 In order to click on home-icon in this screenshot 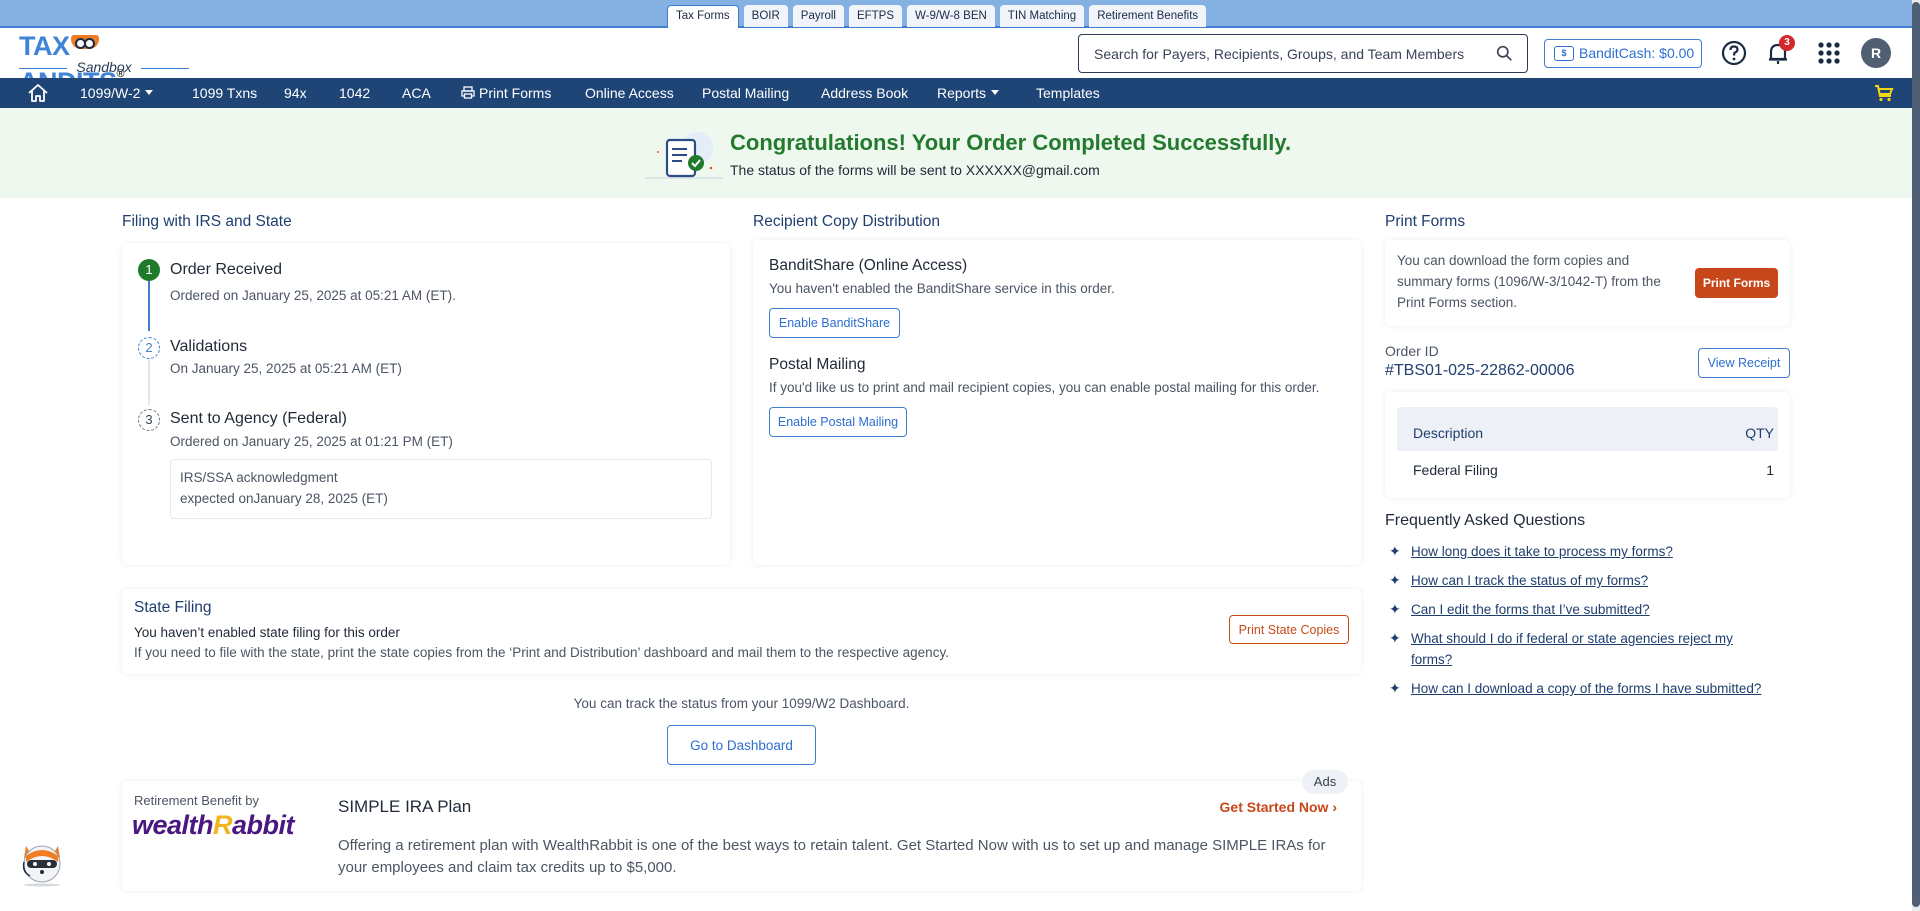, I will do `click(38, 93)`.